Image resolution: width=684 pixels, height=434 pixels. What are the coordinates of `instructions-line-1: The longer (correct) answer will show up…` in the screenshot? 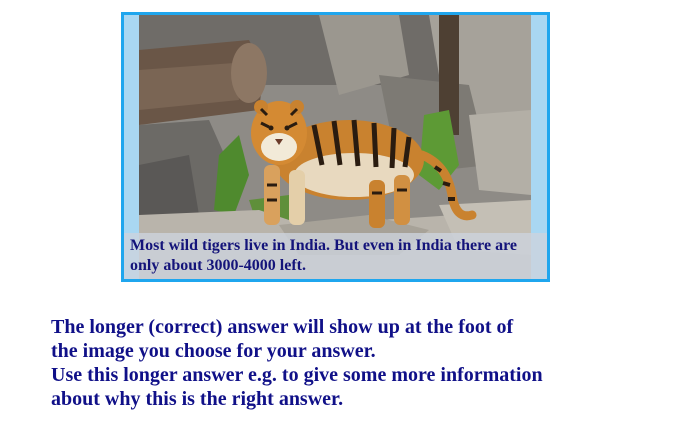 It's located at (282, 327).